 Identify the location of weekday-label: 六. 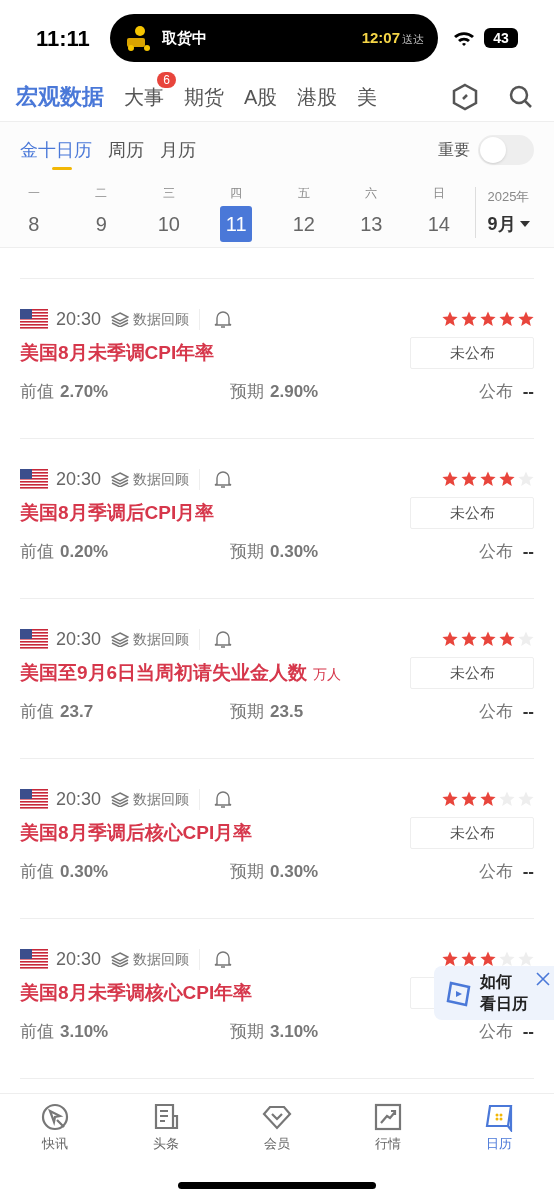
(371, 193).